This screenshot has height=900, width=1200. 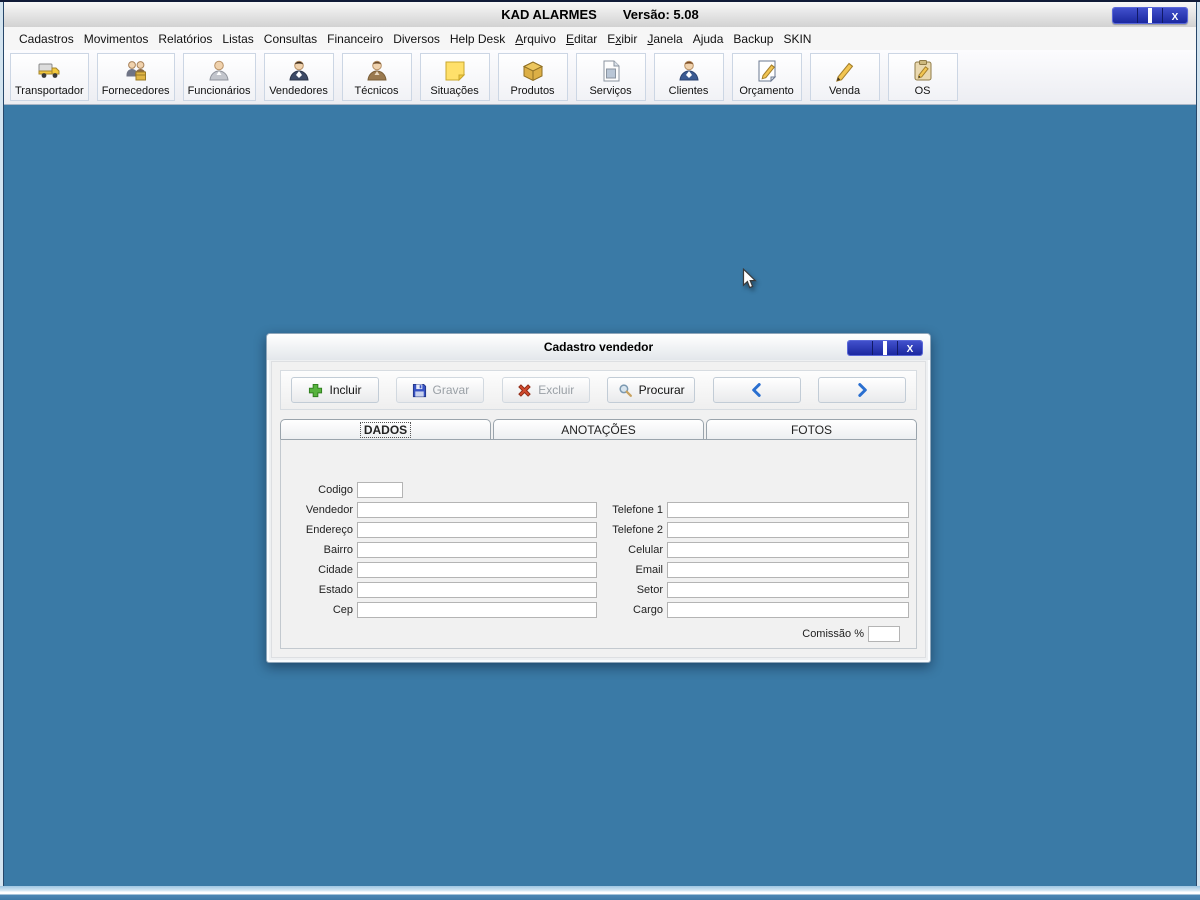 I want to click on dialog-window-controls: X, so click(x=885, y=348).